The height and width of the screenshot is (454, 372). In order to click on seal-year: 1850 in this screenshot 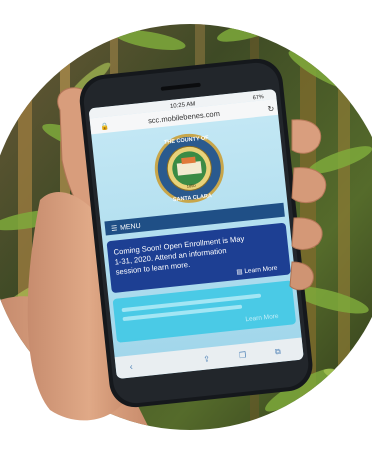, I will do `click(191, 186)`.